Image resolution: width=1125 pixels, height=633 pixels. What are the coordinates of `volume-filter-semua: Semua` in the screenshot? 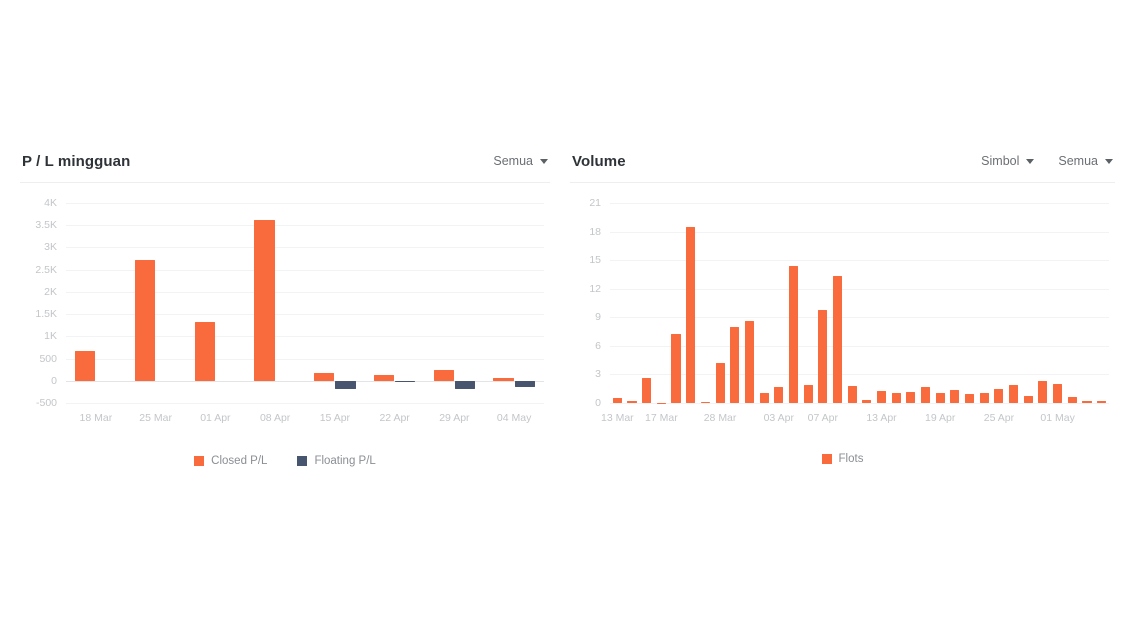 It's located at (1085, 161).